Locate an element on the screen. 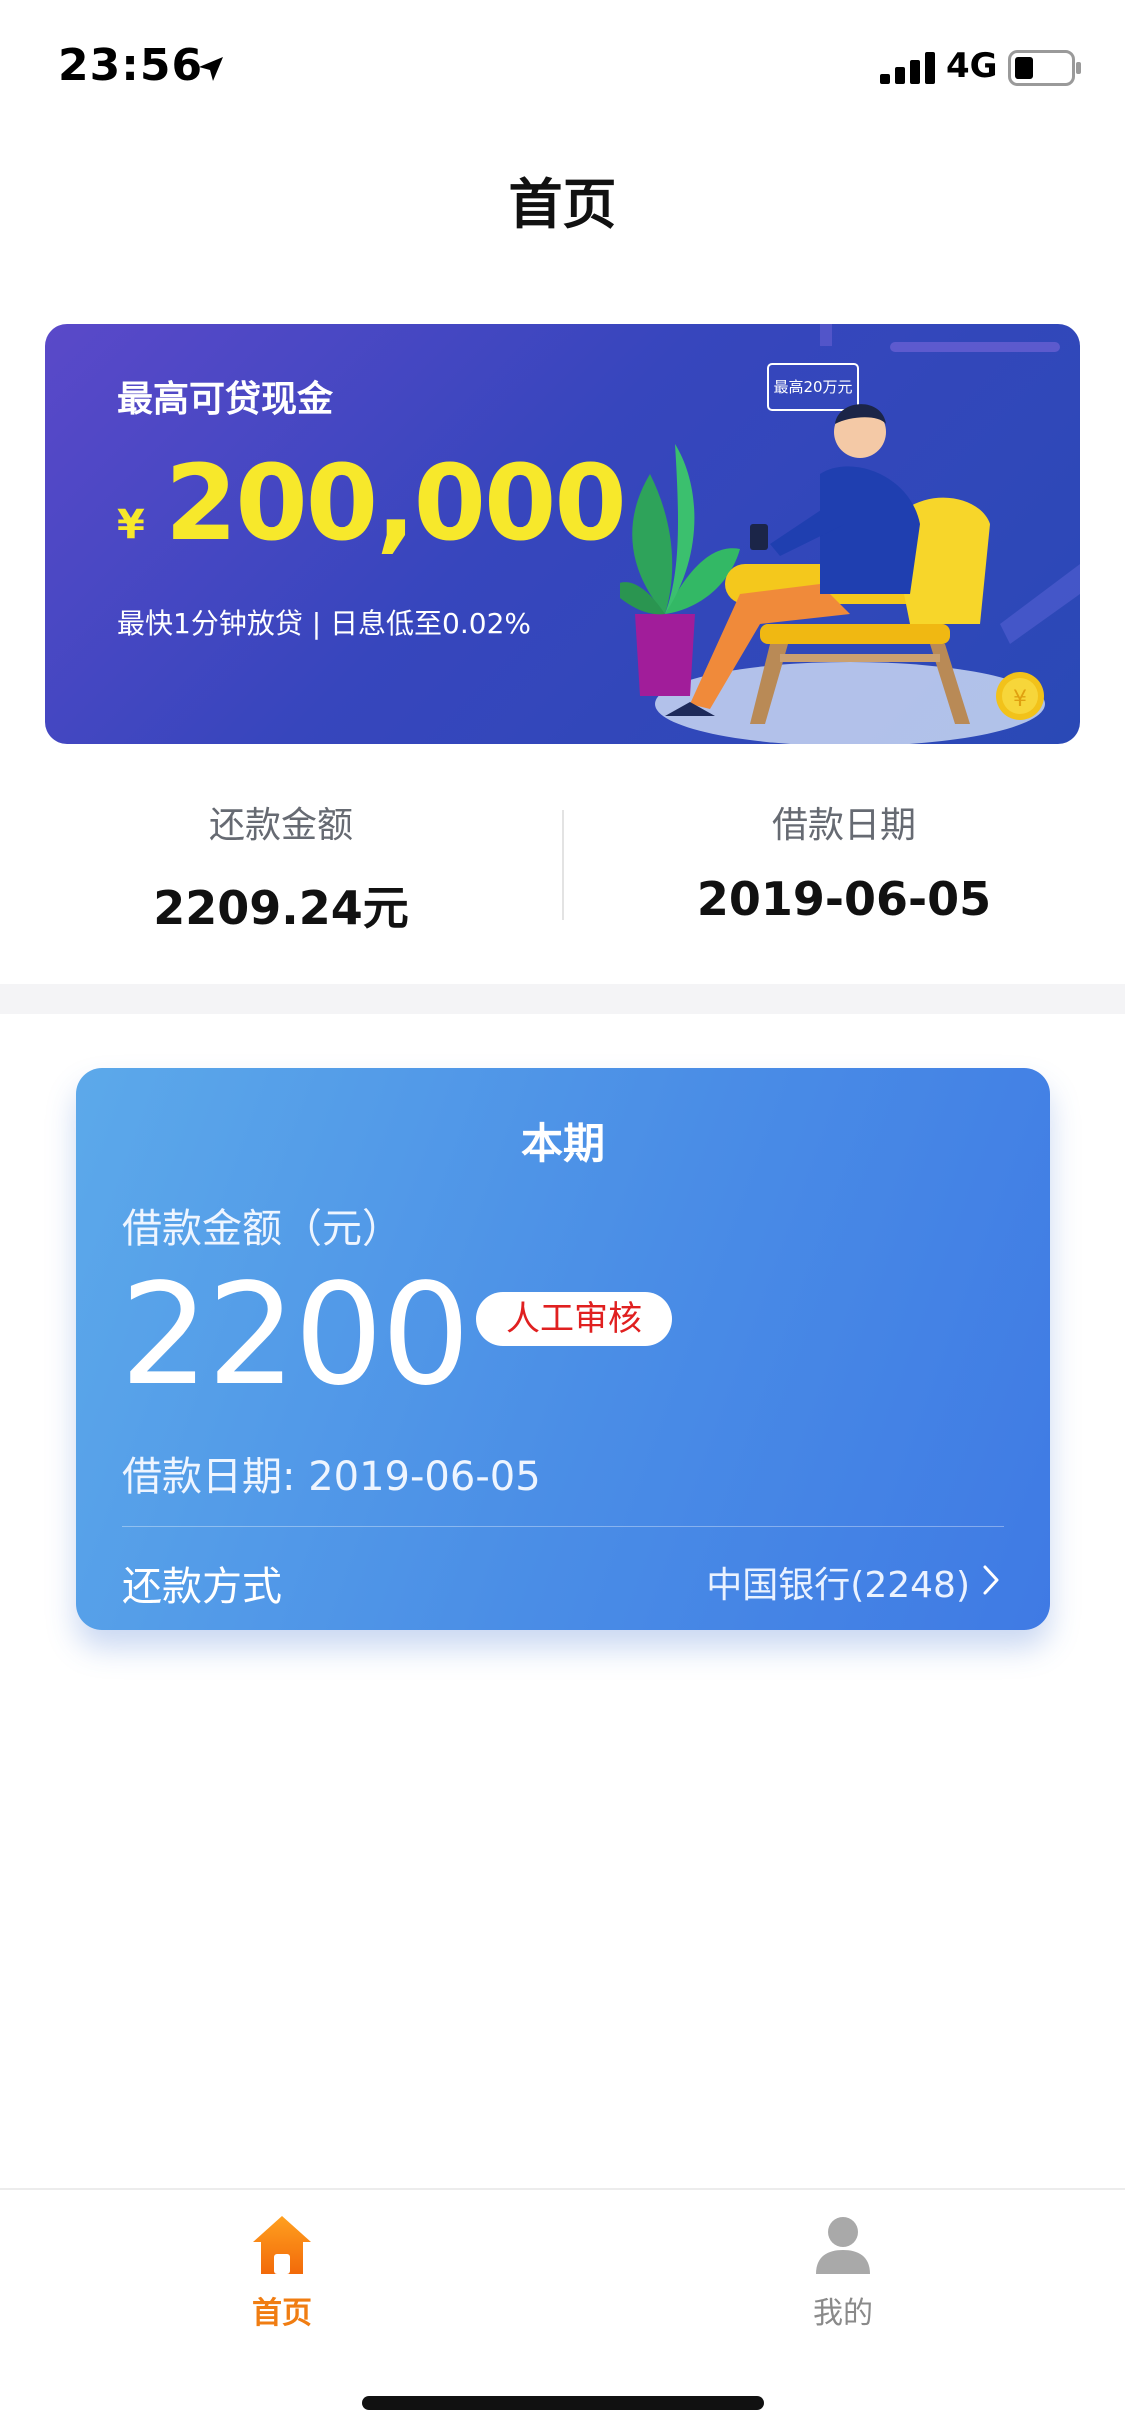  card-divider is located at coordinates (563, 1526).